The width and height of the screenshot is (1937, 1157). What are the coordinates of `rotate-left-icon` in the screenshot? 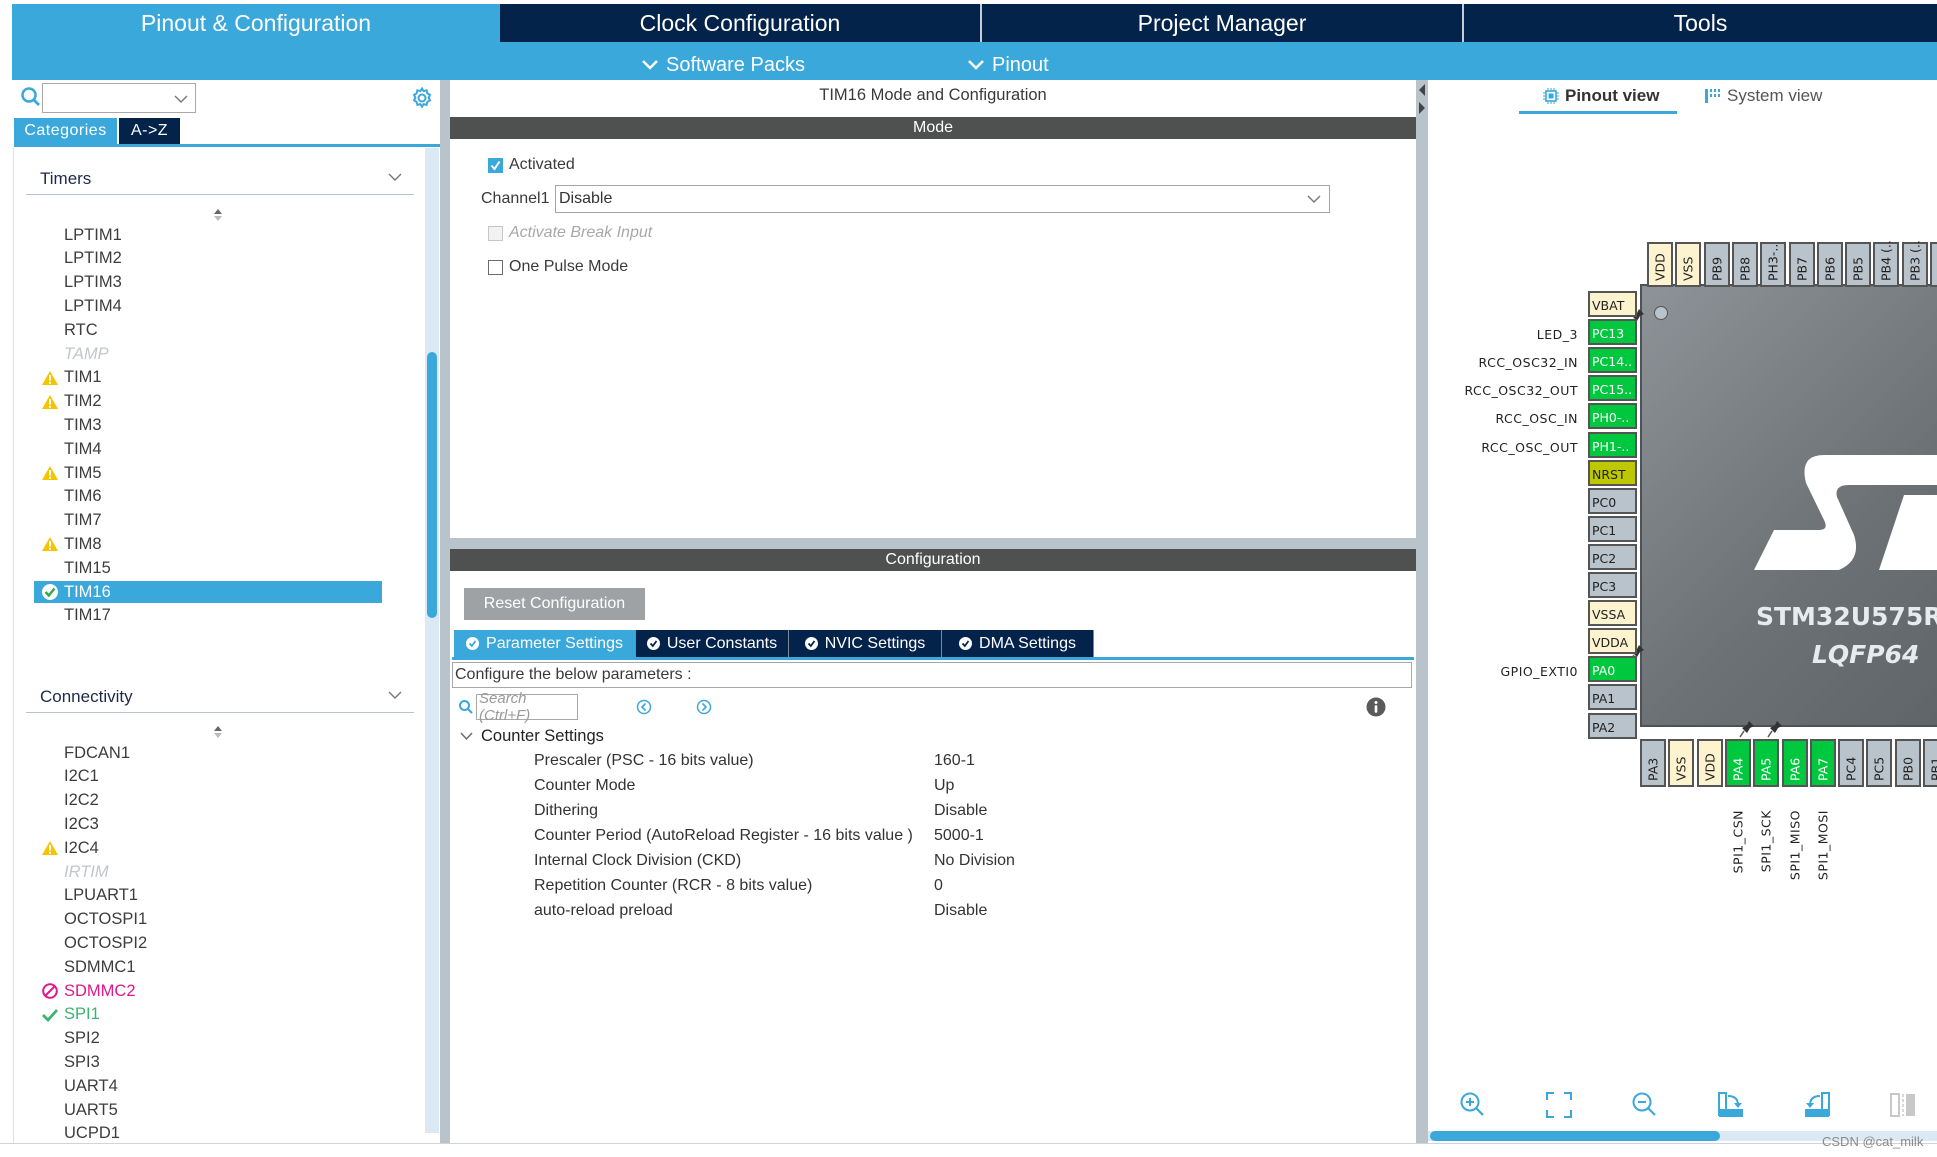 It's located at (1817, 1105).